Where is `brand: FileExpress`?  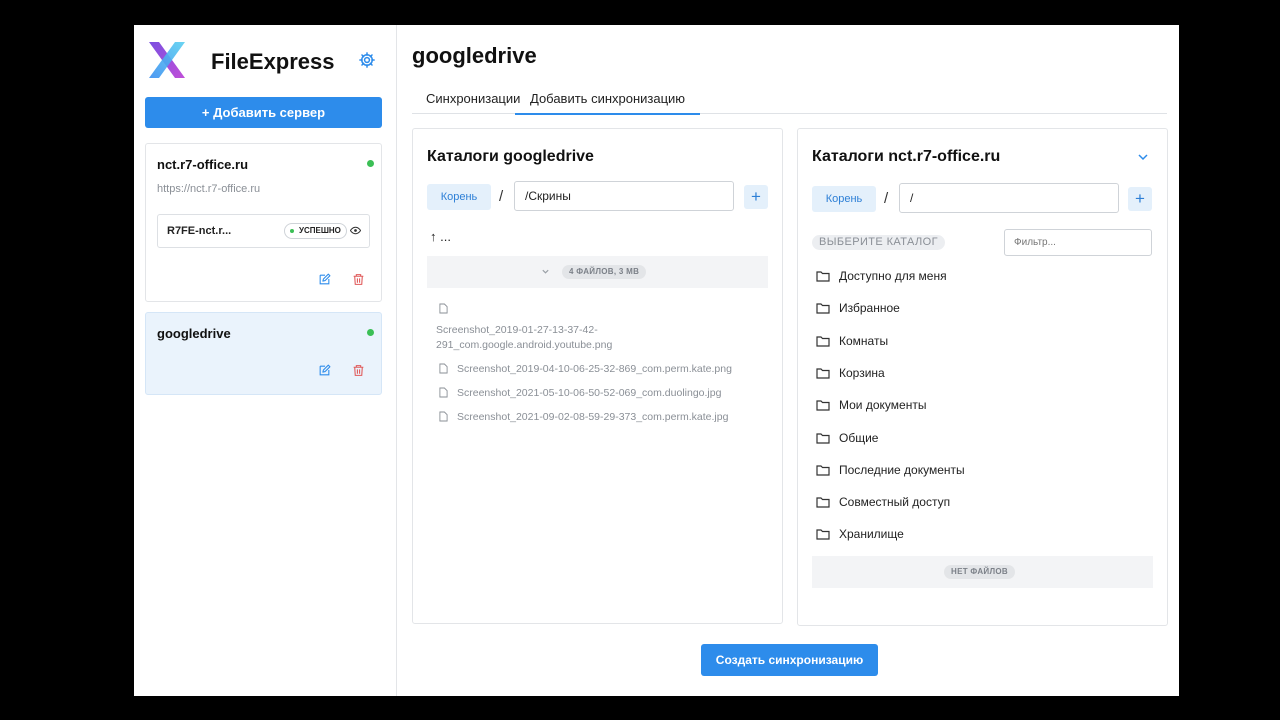
brand: FileExpress is located at coordinates (266, 60).